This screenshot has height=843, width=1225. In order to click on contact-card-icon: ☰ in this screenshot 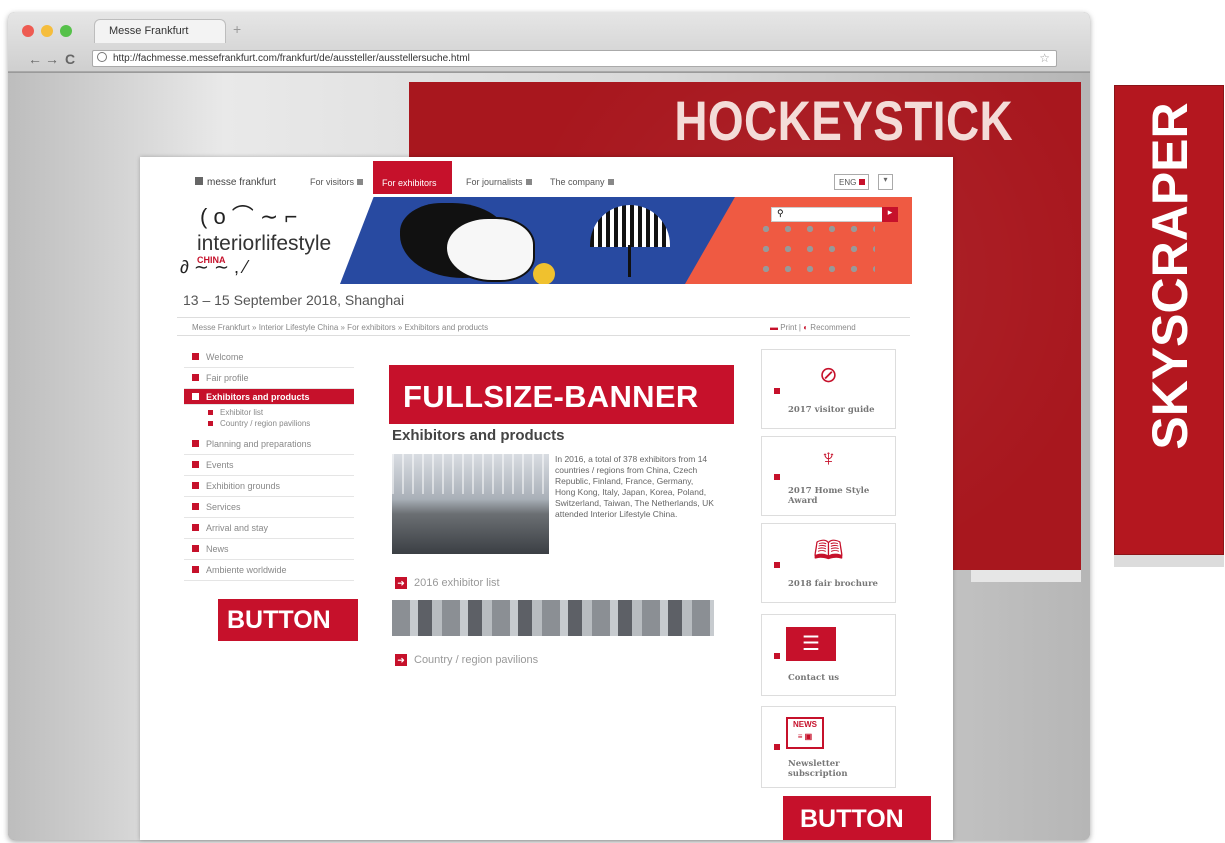, I will do `click(811, 644)`.